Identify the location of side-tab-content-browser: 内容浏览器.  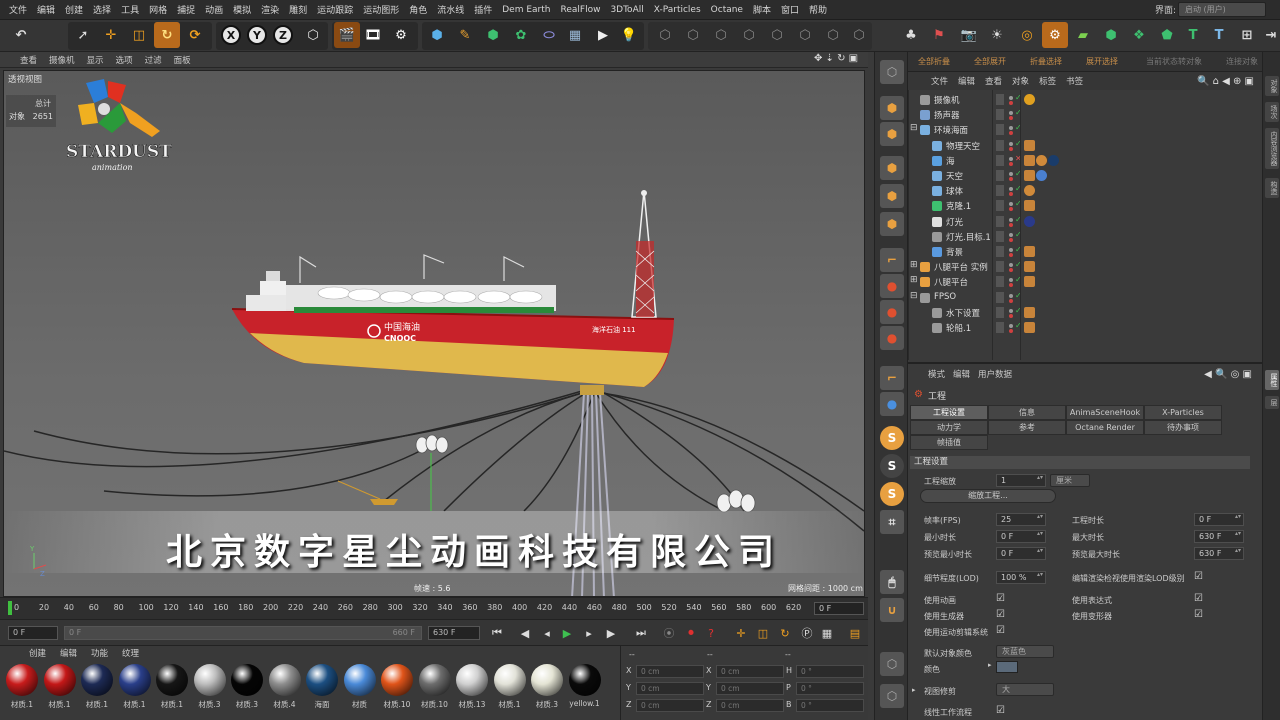
(1272, 148).